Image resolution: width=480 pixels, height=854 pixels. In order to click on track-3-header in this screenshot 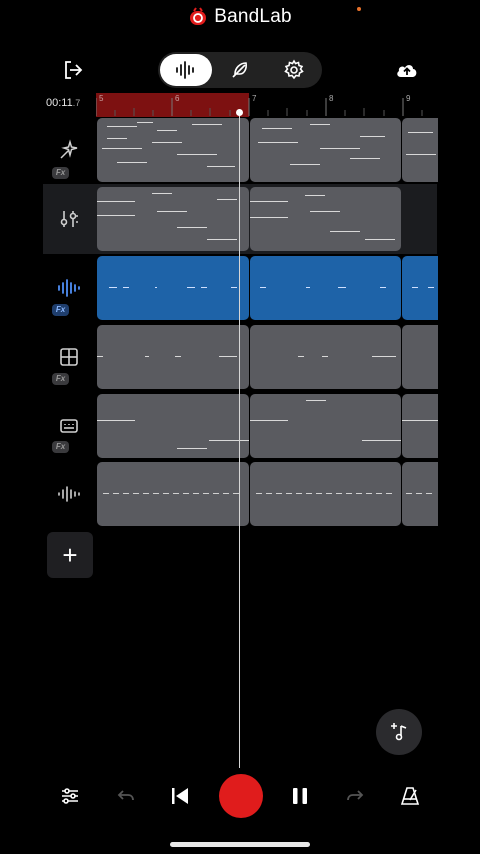, I will do `click(69, 288)`.